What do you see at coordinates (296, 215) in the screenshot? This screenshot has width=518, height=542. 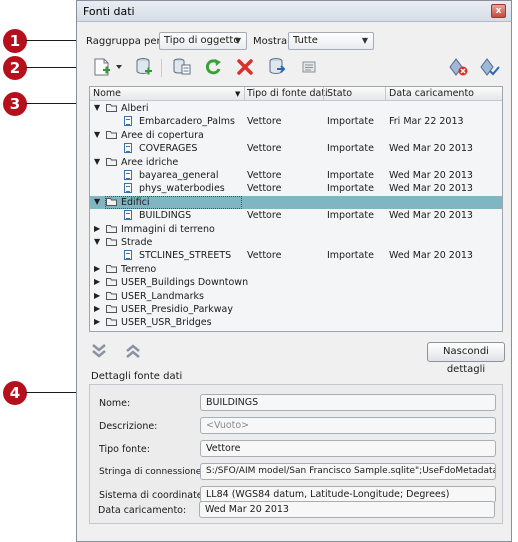 I see `tree-item-row: BUILDINGS Vettore Importate Wed Mar 20 2013` at bounding box center [296, 215].